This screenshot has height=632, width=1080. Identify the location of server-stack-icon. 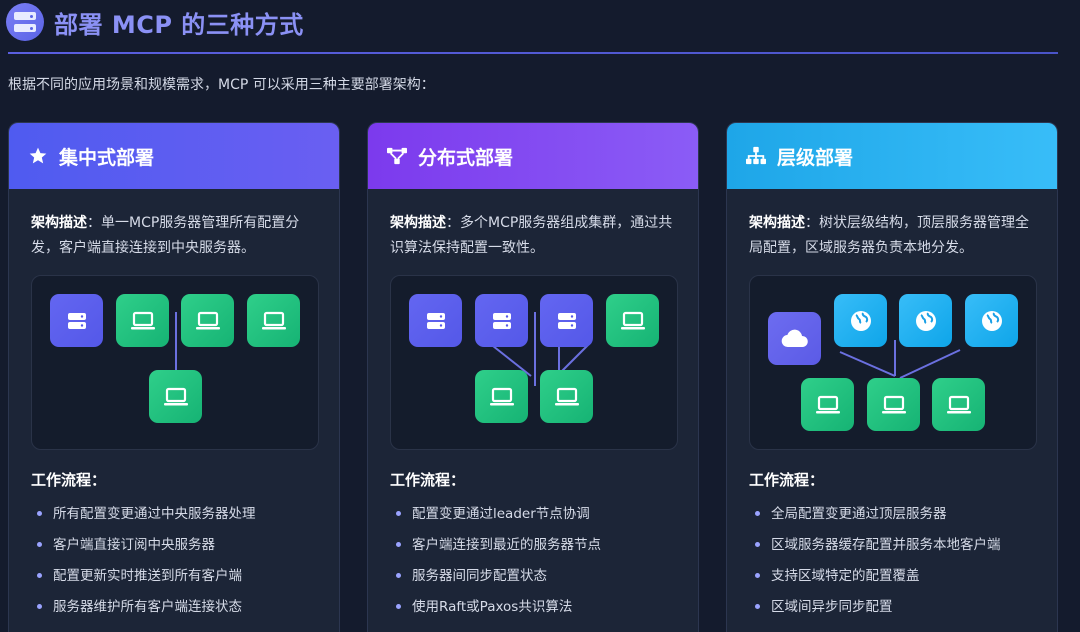
(25, 22).